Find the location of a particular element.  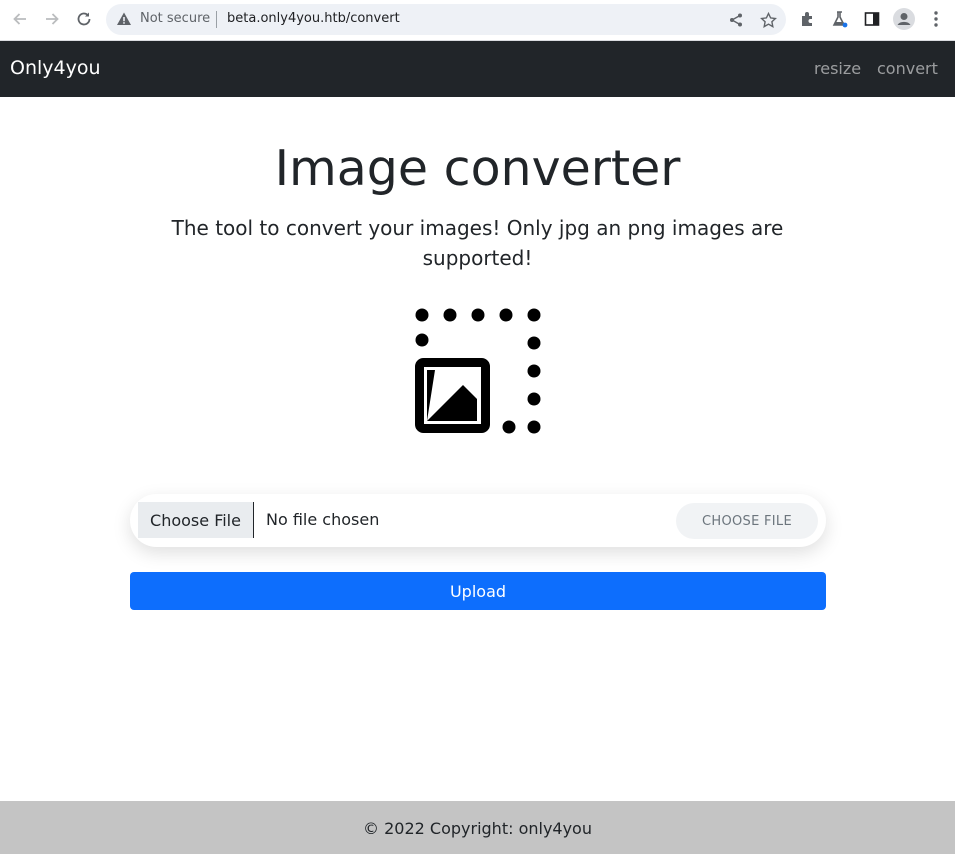

site-navbar: Only4you resize convert is located at coordinates (477, 69).